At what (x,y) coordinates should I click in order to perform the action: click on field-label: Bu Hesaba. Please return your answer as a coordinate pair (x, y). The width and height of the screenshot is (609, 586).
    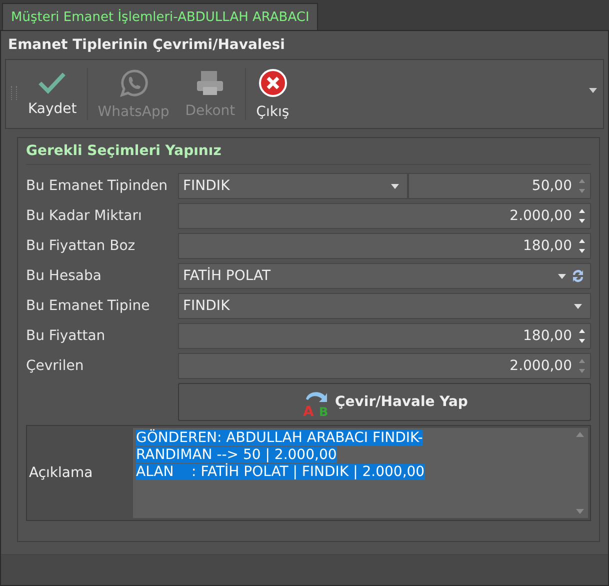
    Looking at the image, I should click on (64, 276).